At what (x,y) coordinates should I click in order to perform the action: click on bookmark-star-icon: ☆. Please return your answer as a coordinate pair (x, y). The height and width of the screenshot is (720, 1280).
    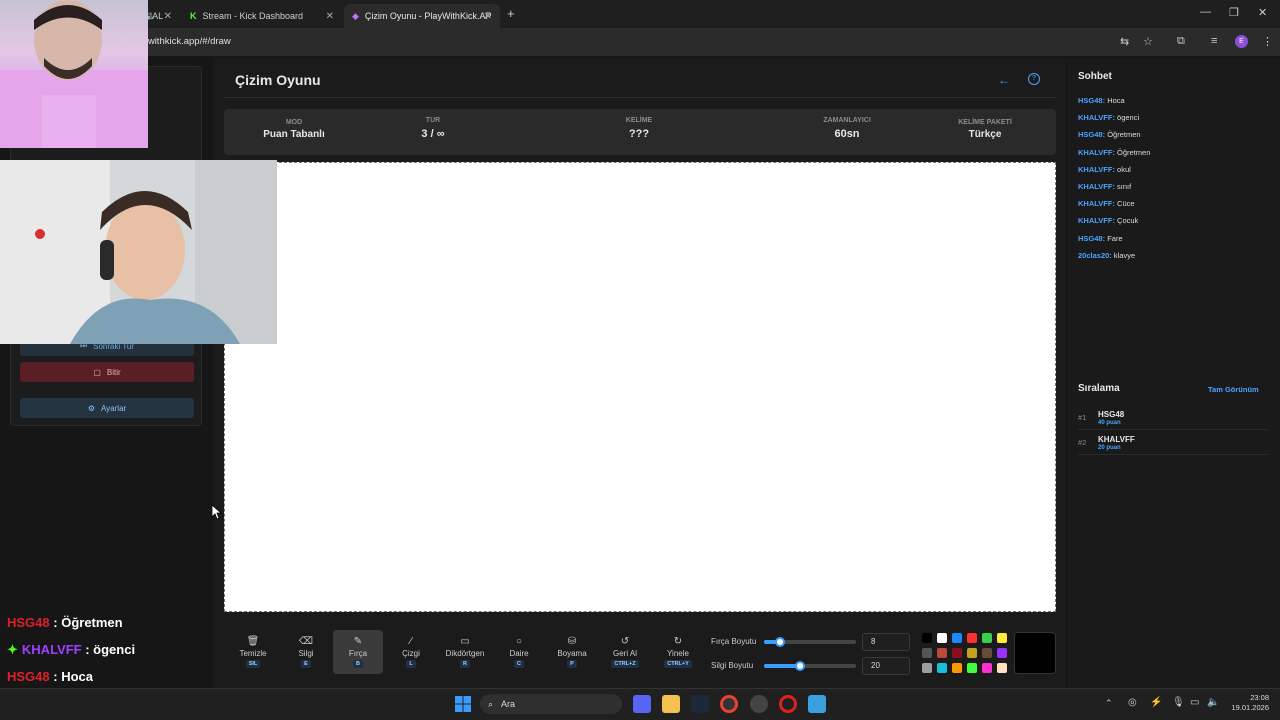
    Looking at the image, I should click on (1148, 41).